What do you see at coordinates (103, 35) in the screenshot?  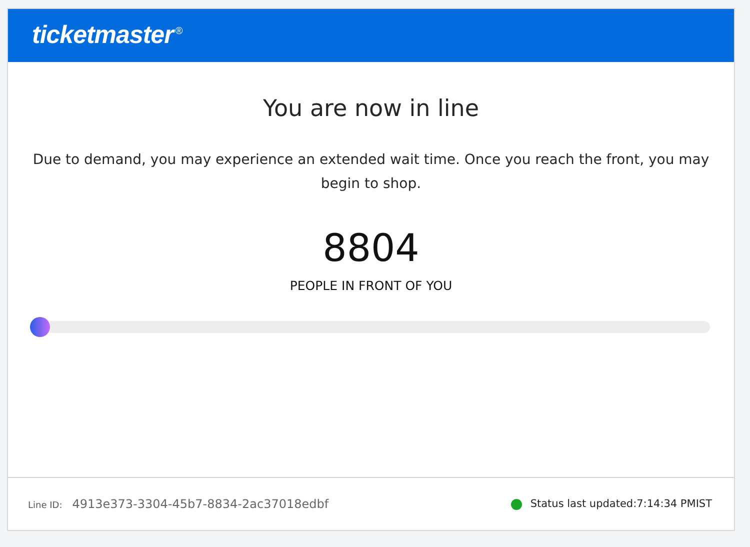 I see `ticketmaster-logo: ticketmaster` at bounding box center [103, 35].